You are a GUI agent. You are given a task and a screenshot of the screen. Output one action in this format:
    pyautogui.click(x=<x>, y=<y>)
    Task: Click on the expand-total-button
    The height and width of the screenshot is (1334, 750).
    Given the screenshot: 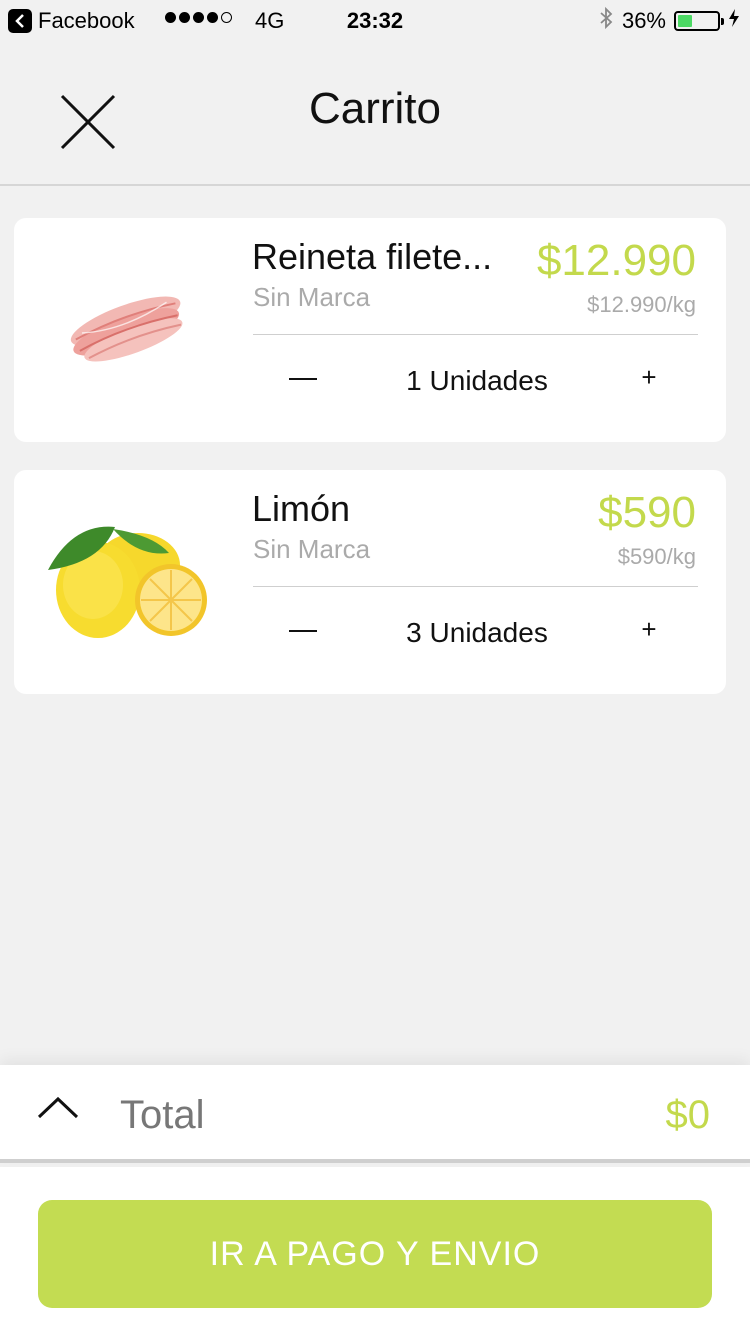 What is the action you would take?
    pyautogui.click(x=58, y=1108)
    